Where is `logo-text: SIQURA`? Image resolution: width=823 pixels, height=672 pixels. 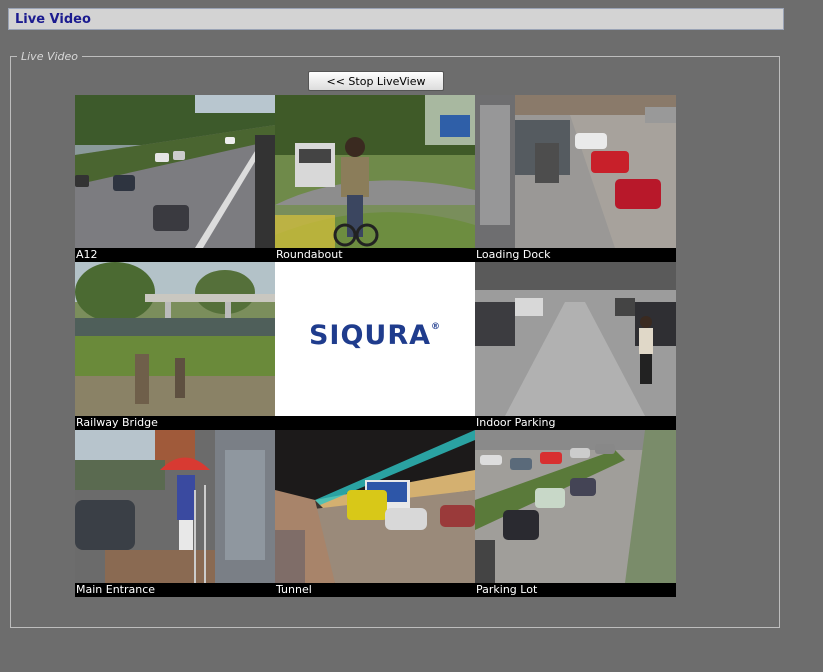 logo-text: SIQURA is located at coordinates (370, 335).